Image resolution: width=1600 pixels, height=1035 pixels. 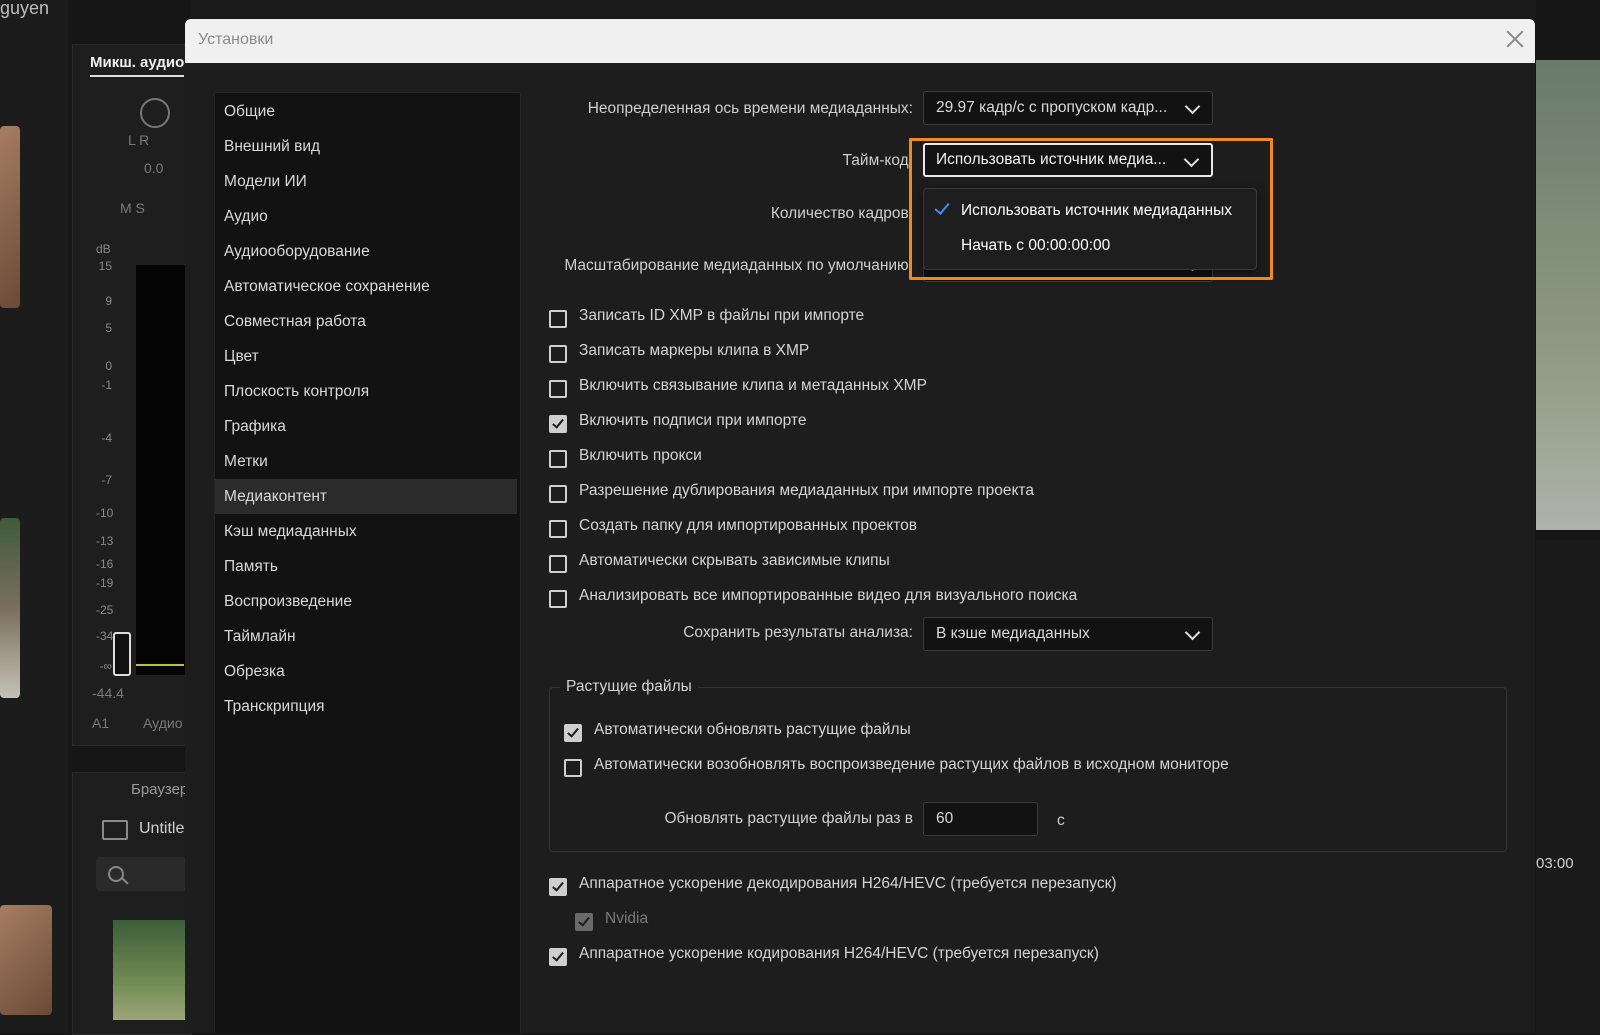 What do you see at coordinates (101, 723) in the screenshot?
I see `track-label: A1` at bounding box center [101, 723].